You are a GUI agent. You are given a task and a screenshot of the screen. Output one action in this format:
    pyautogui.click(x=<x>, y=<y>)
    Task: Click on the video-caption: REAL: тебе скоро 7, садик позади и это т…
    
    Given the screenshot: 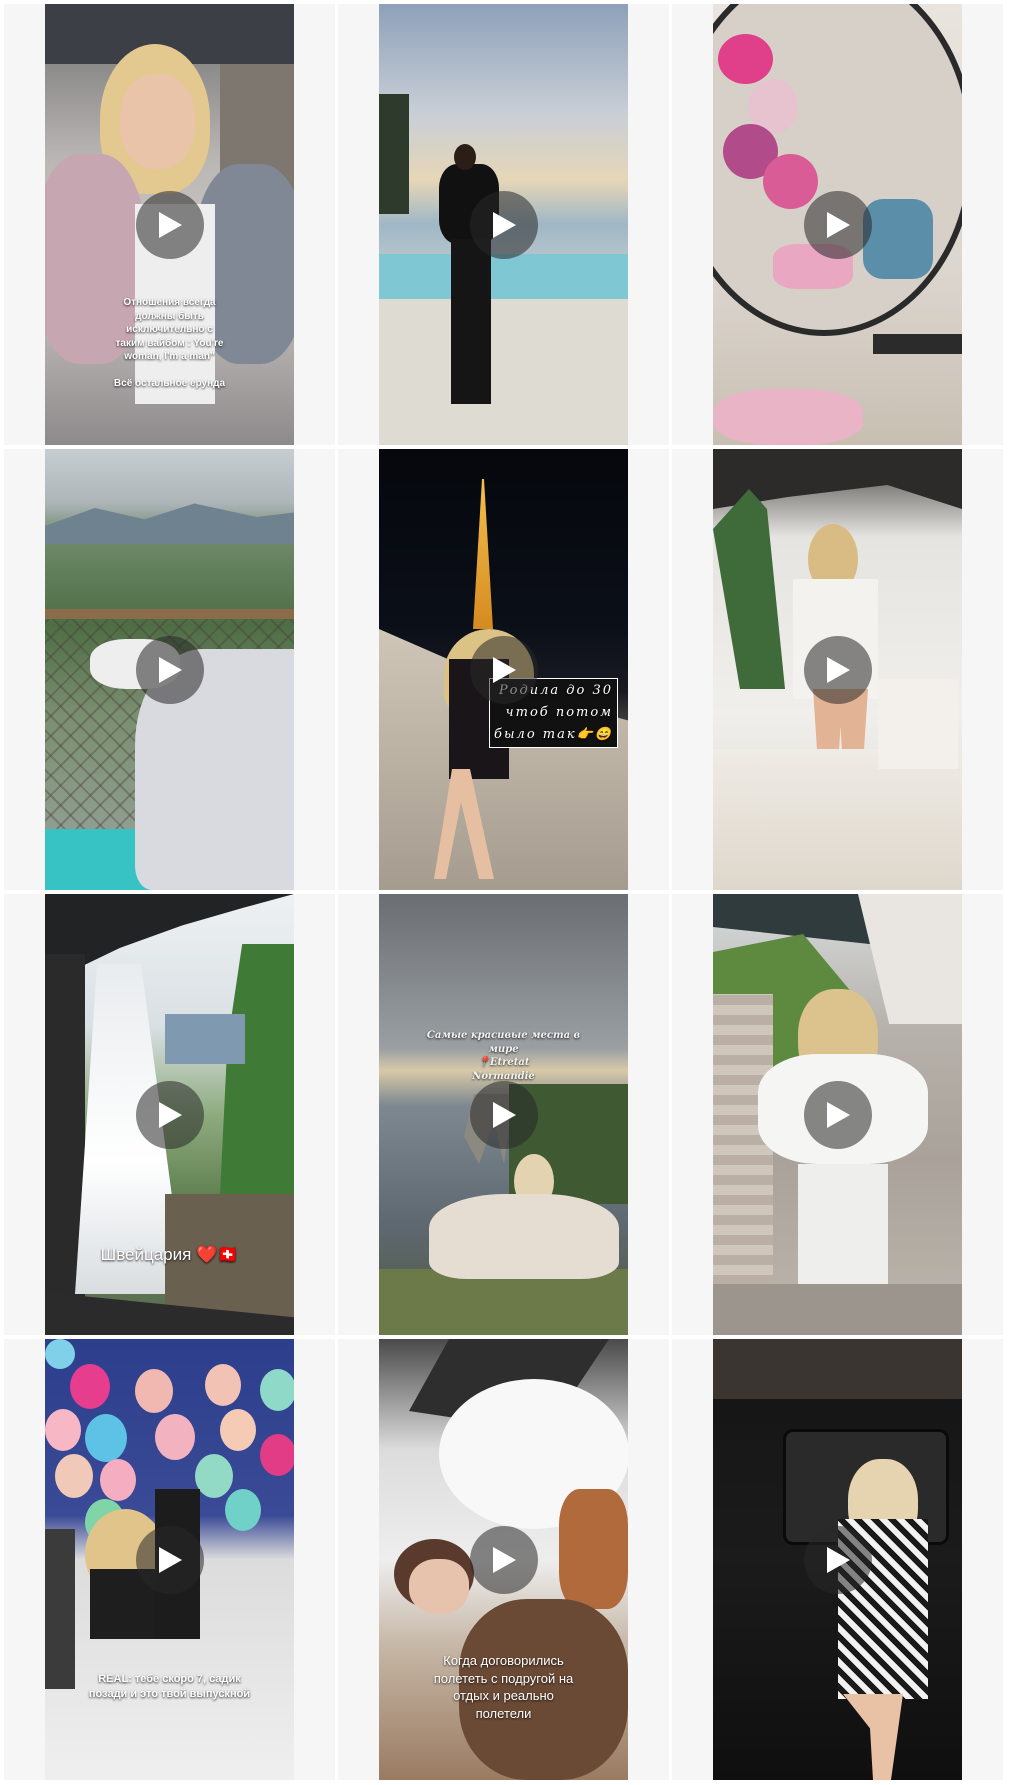 What is the action you would take?
    pyautogui.click(x=169, y=1686)
    